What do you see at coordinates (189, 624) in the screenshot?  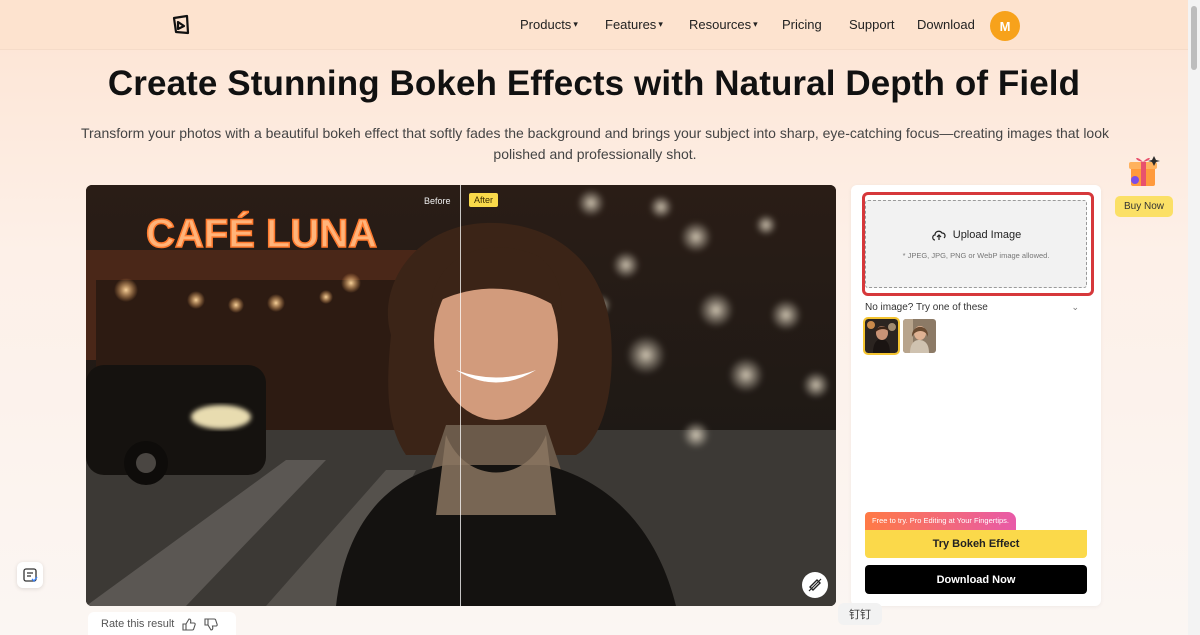 I see `thumbs-up-icon` at bounding box center [189, 624].